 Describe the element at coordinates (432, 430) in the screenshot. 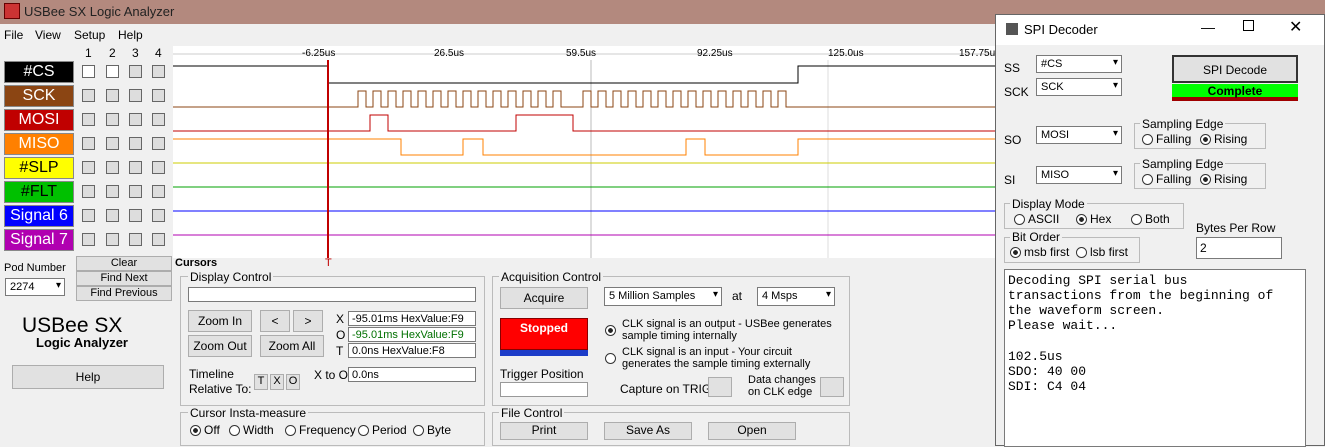

I see `insta-byte-radio: Byte` at that location.